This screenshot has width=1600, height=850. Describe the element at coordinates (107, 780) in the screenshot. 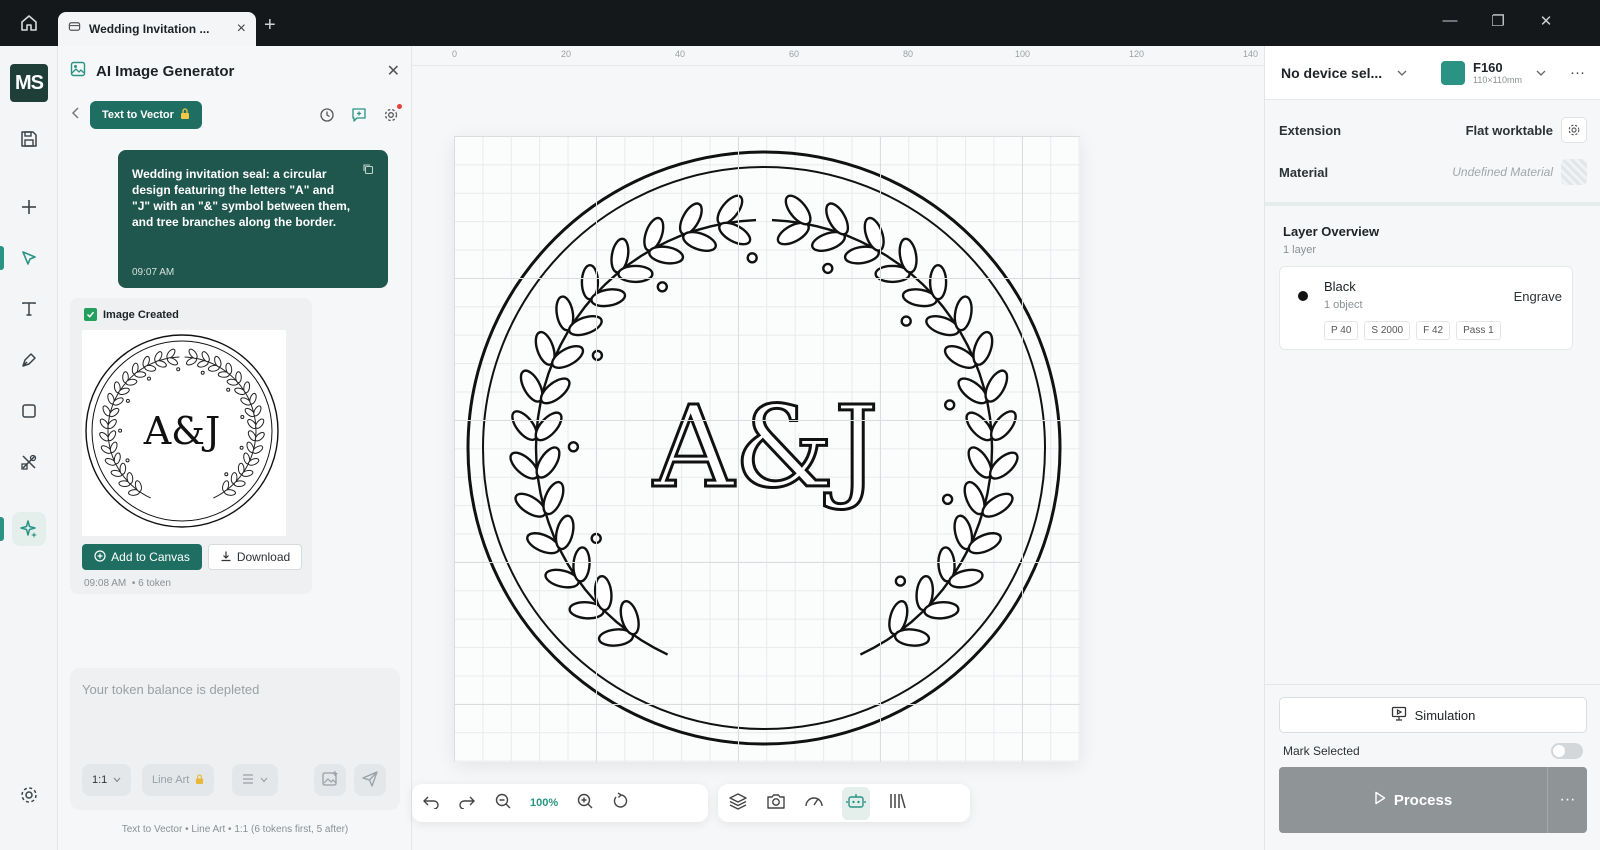

I see `ratio-select: 1:1` at that location.